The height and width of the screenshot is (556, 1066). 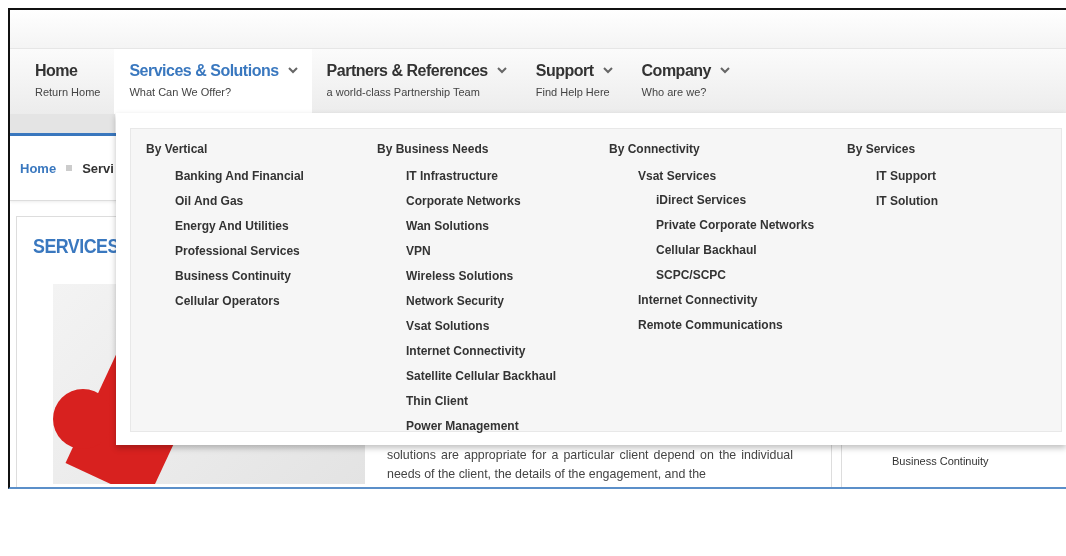 I want to click on menu-link: Wireless Solutions, so click(x=460, y=276).